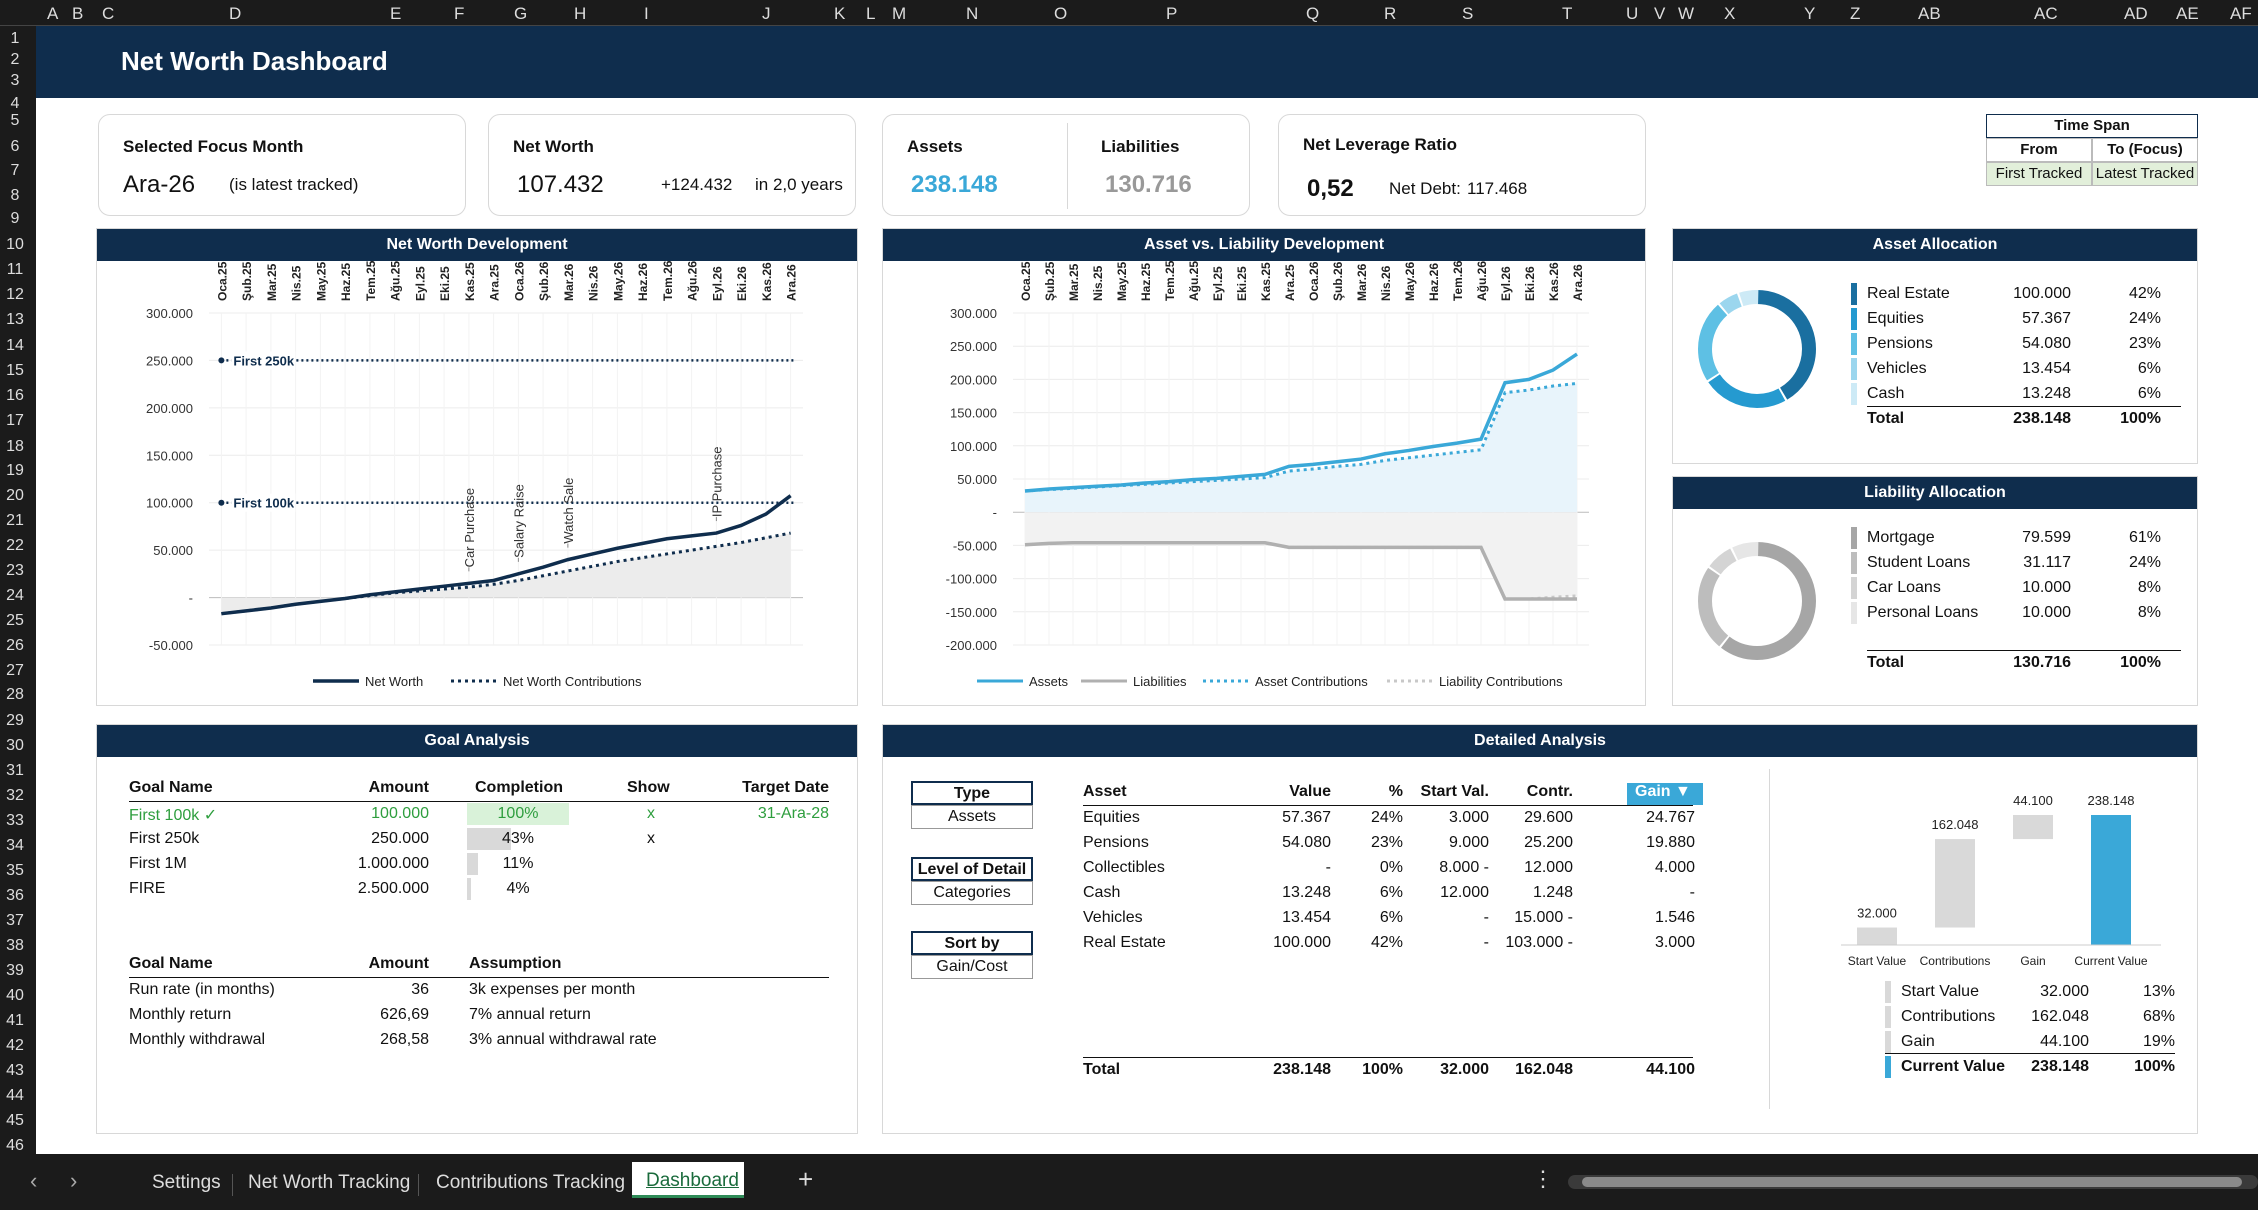  I want to click on row-header: 17, so click(15, 421).